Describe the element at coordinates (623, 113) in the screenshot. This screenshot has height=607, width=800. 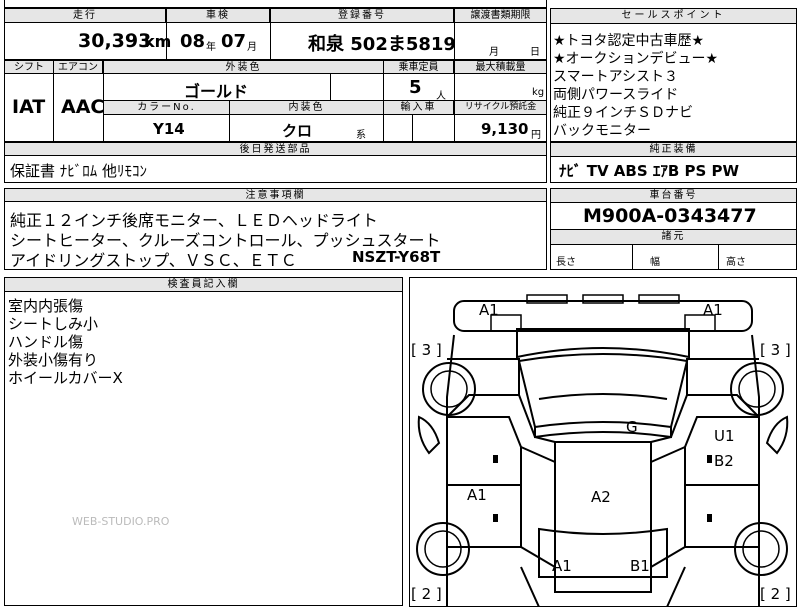
I see `sales-line-5: 純正９インチＳＤナビ` at that location.